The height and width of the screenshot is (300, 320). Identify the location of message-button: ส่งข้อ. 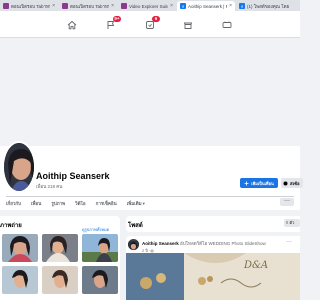
(292, 183).